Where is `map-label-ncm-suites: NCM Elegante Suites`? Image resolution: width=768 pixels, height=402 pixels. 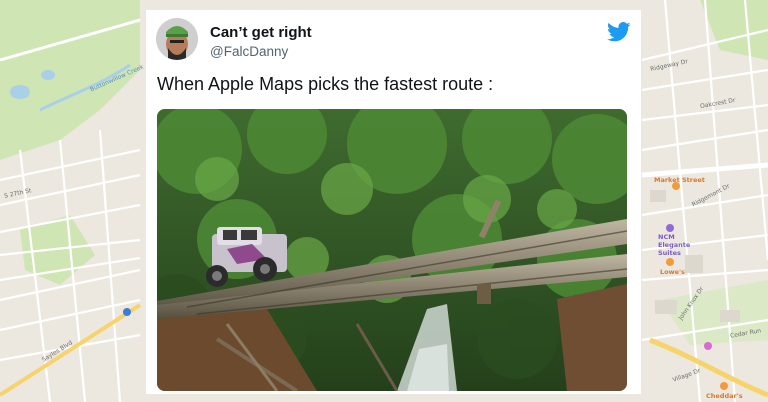
map-label-ncm-suites: NCM Elegante Suites is located at coordinates (674, 245).